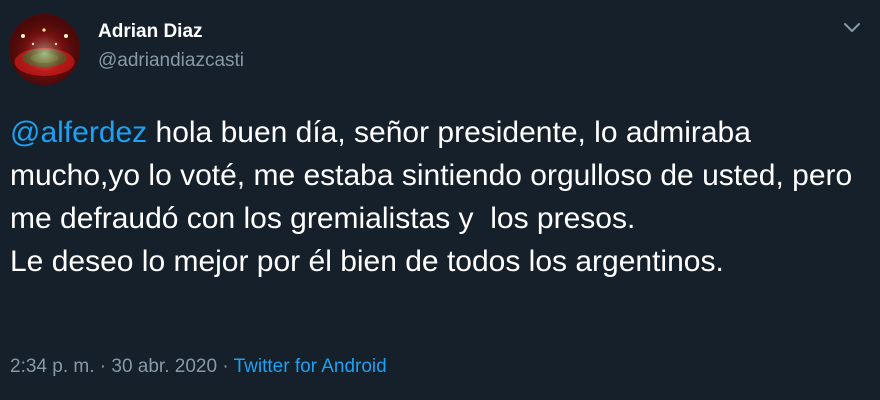 The image size is (880, 400). Describe the element at coordinates (78, 132) in the screenshot. I see `mention-link: @alferdez` at that location.